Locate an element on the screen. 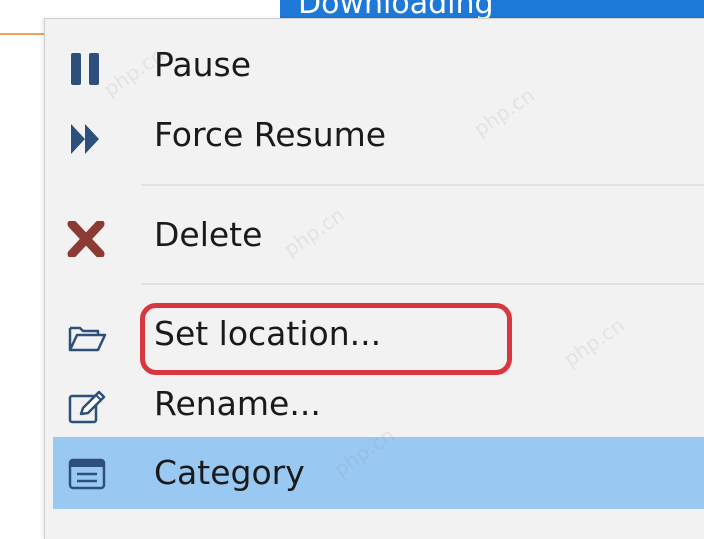 This screenshot has width=704, height=539. menu-item-label: Force Resume is located at coordinates (270, 134).